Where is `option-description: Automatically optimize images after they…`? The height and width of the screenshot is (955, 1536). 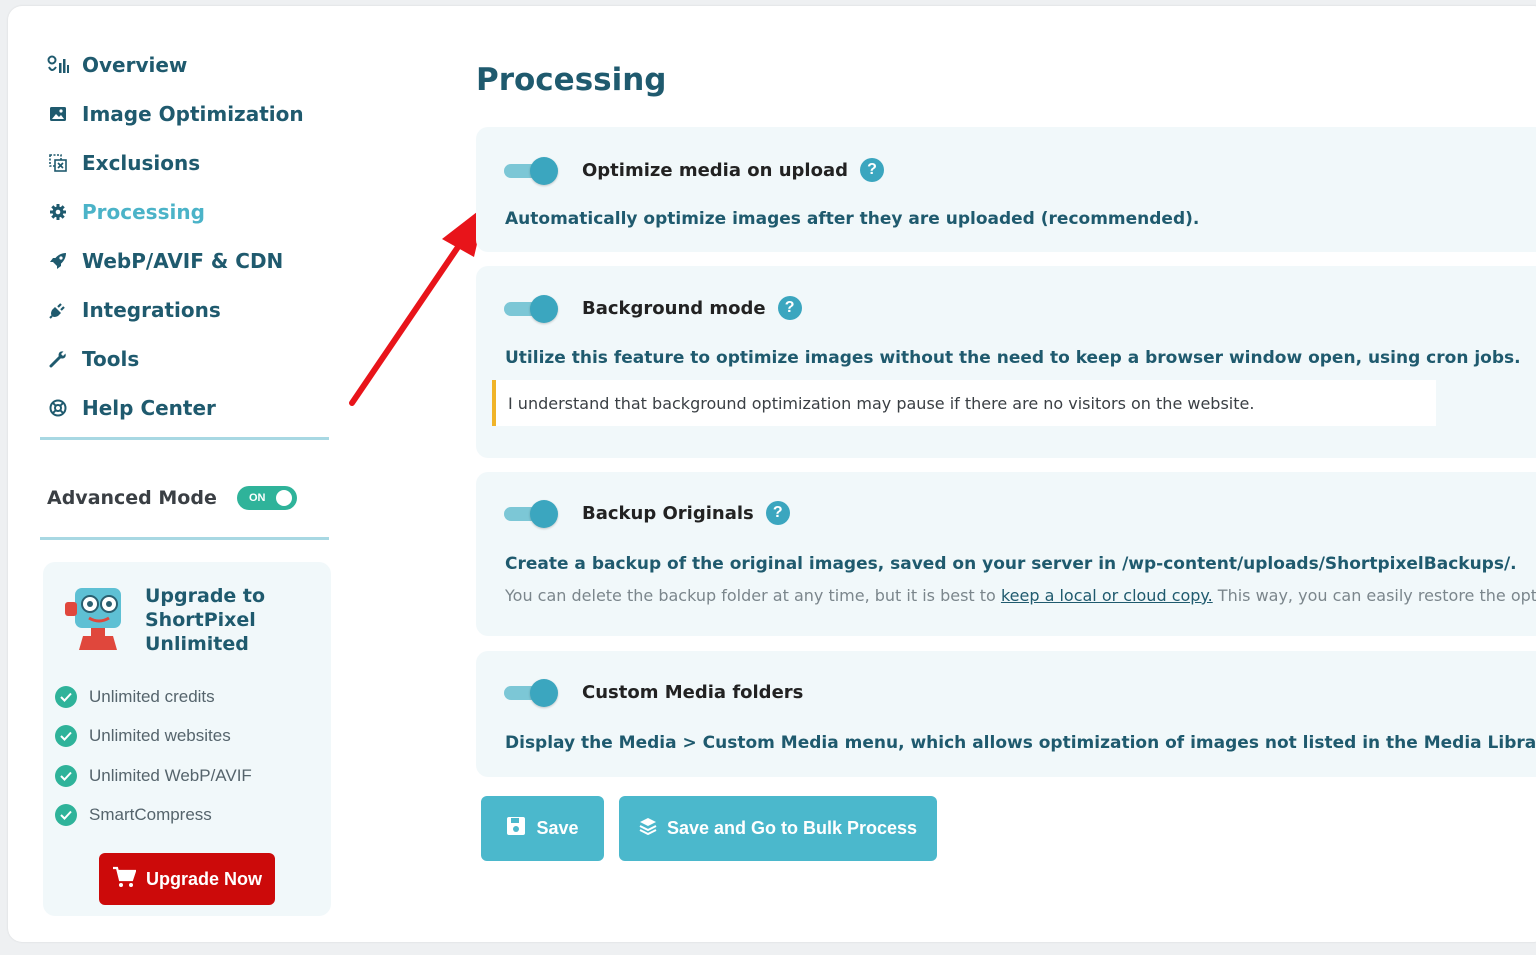
option-description: Automatically optimize images after they… is located at coordinates (852, 219).